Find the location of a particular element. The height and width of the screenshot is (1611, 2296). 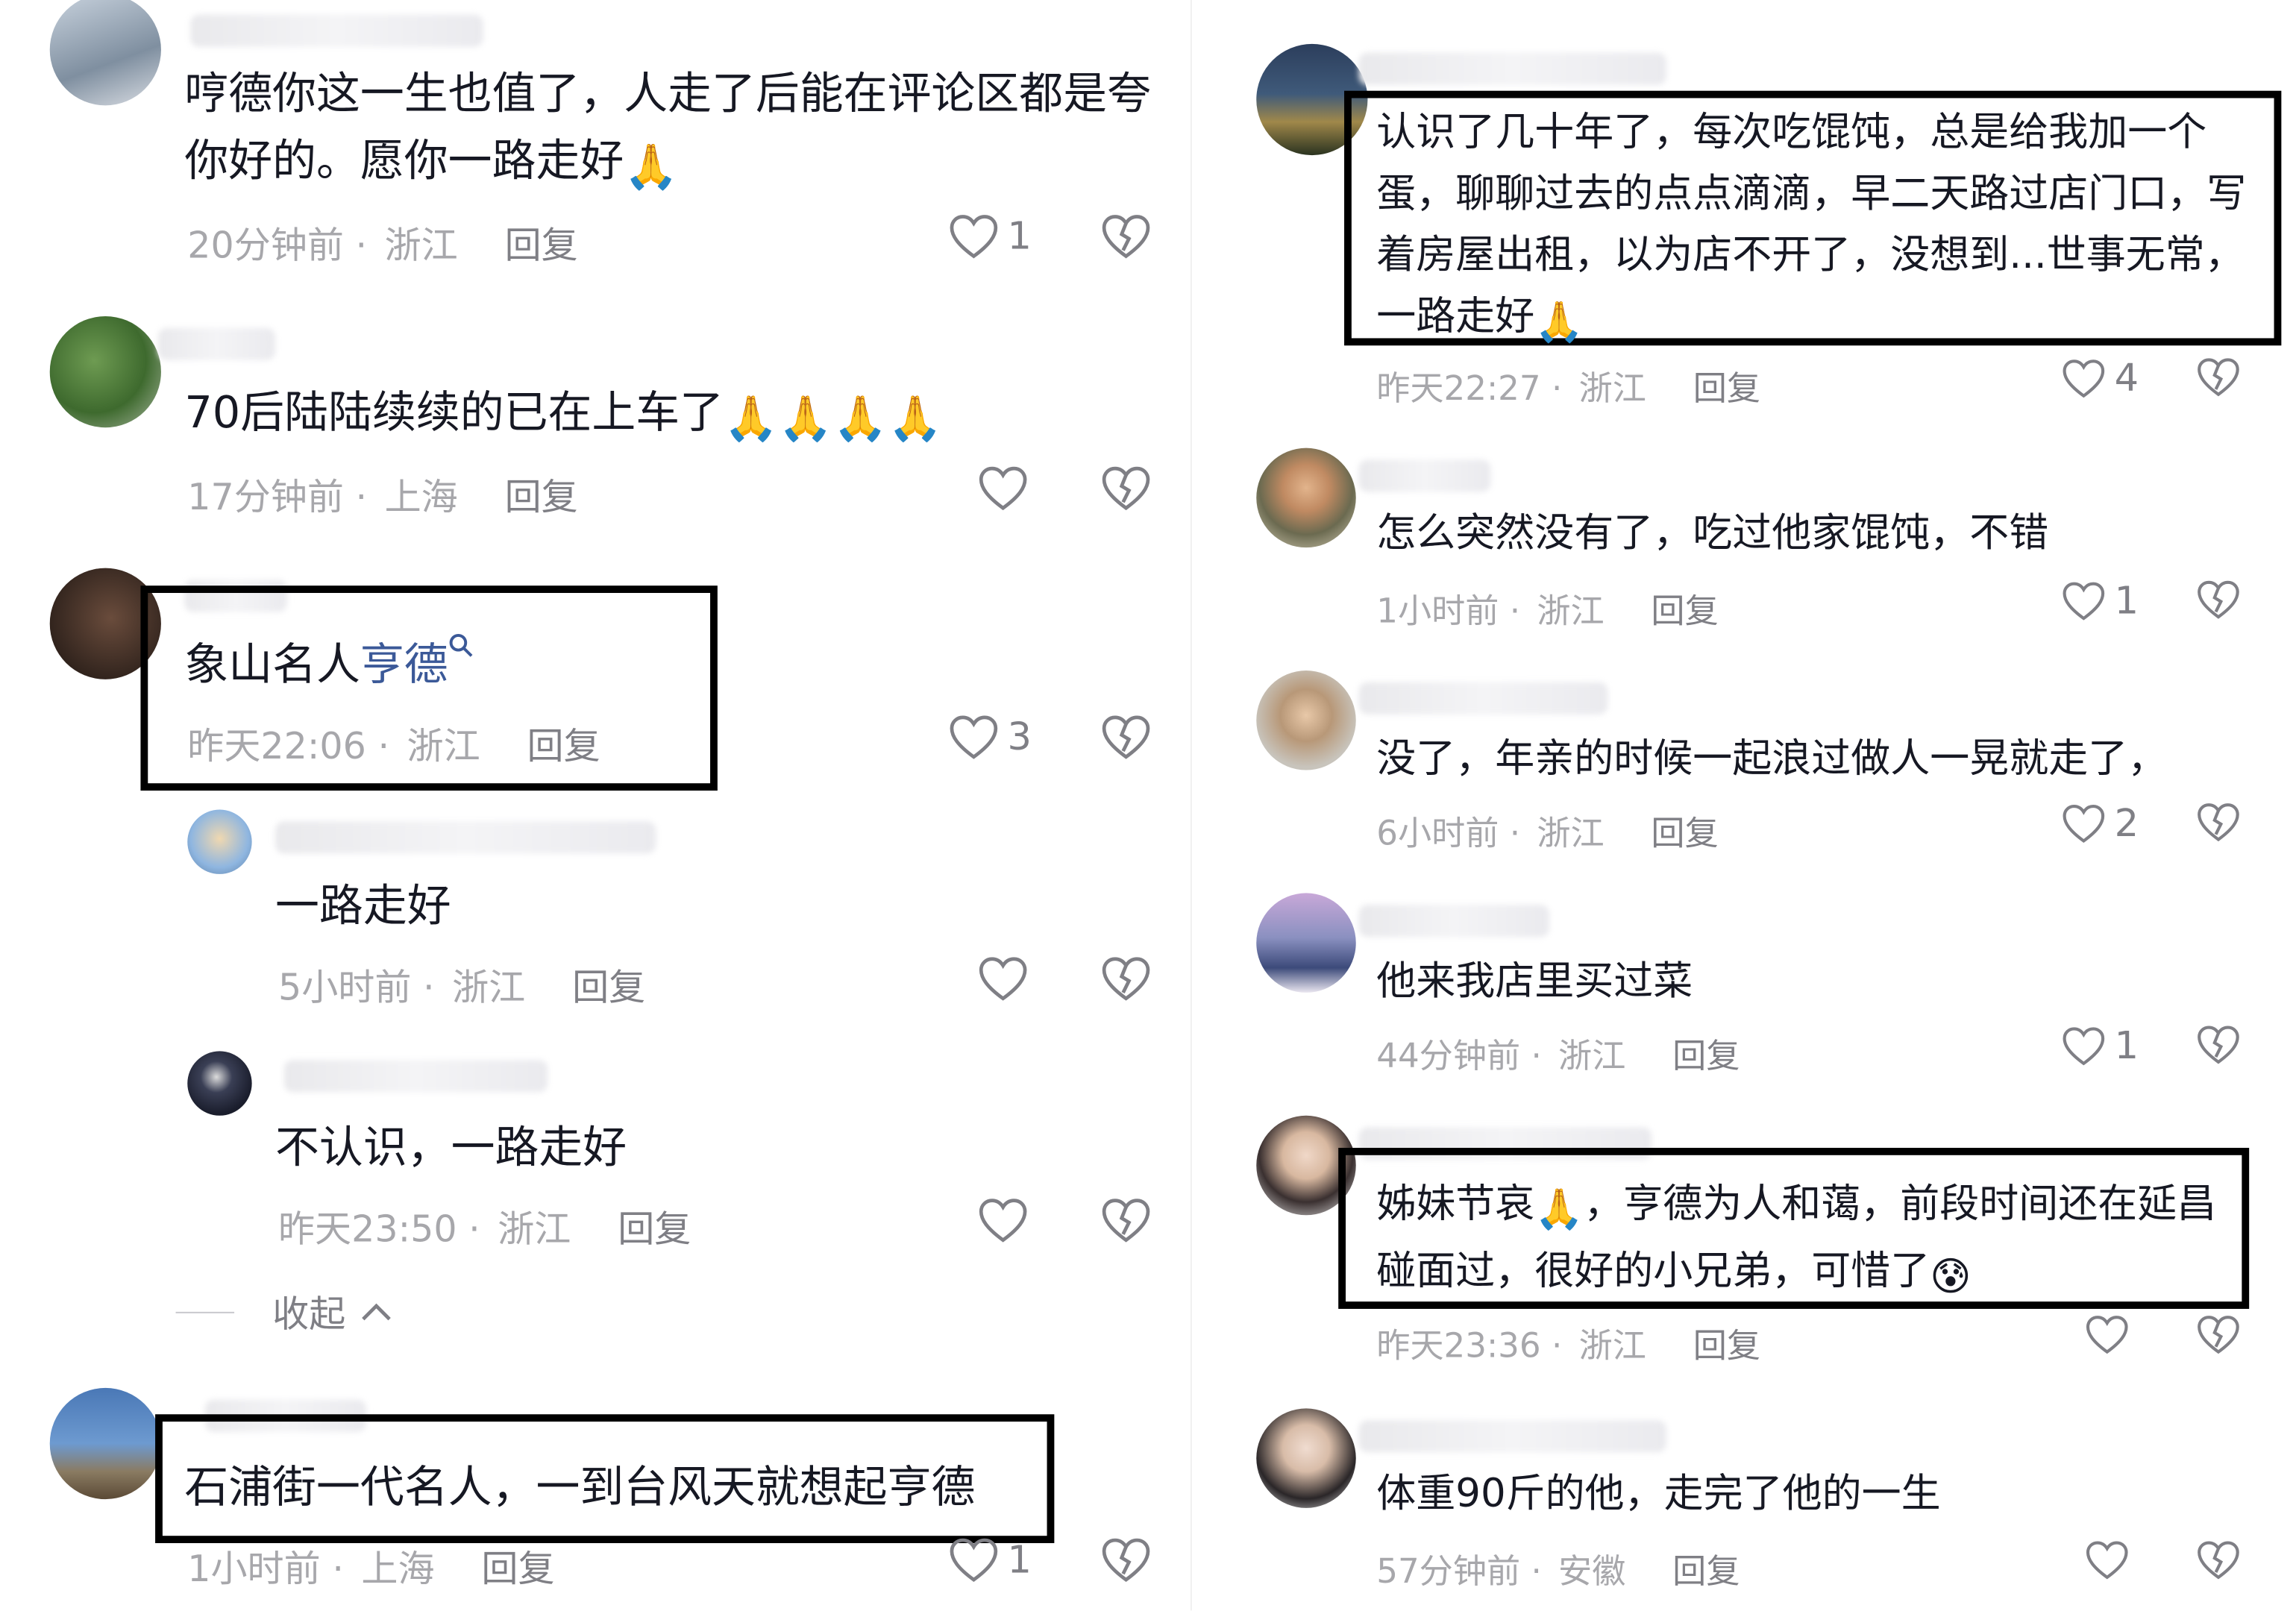

collapse-replies-button: 收起 is located at coordinates (284, 1312).